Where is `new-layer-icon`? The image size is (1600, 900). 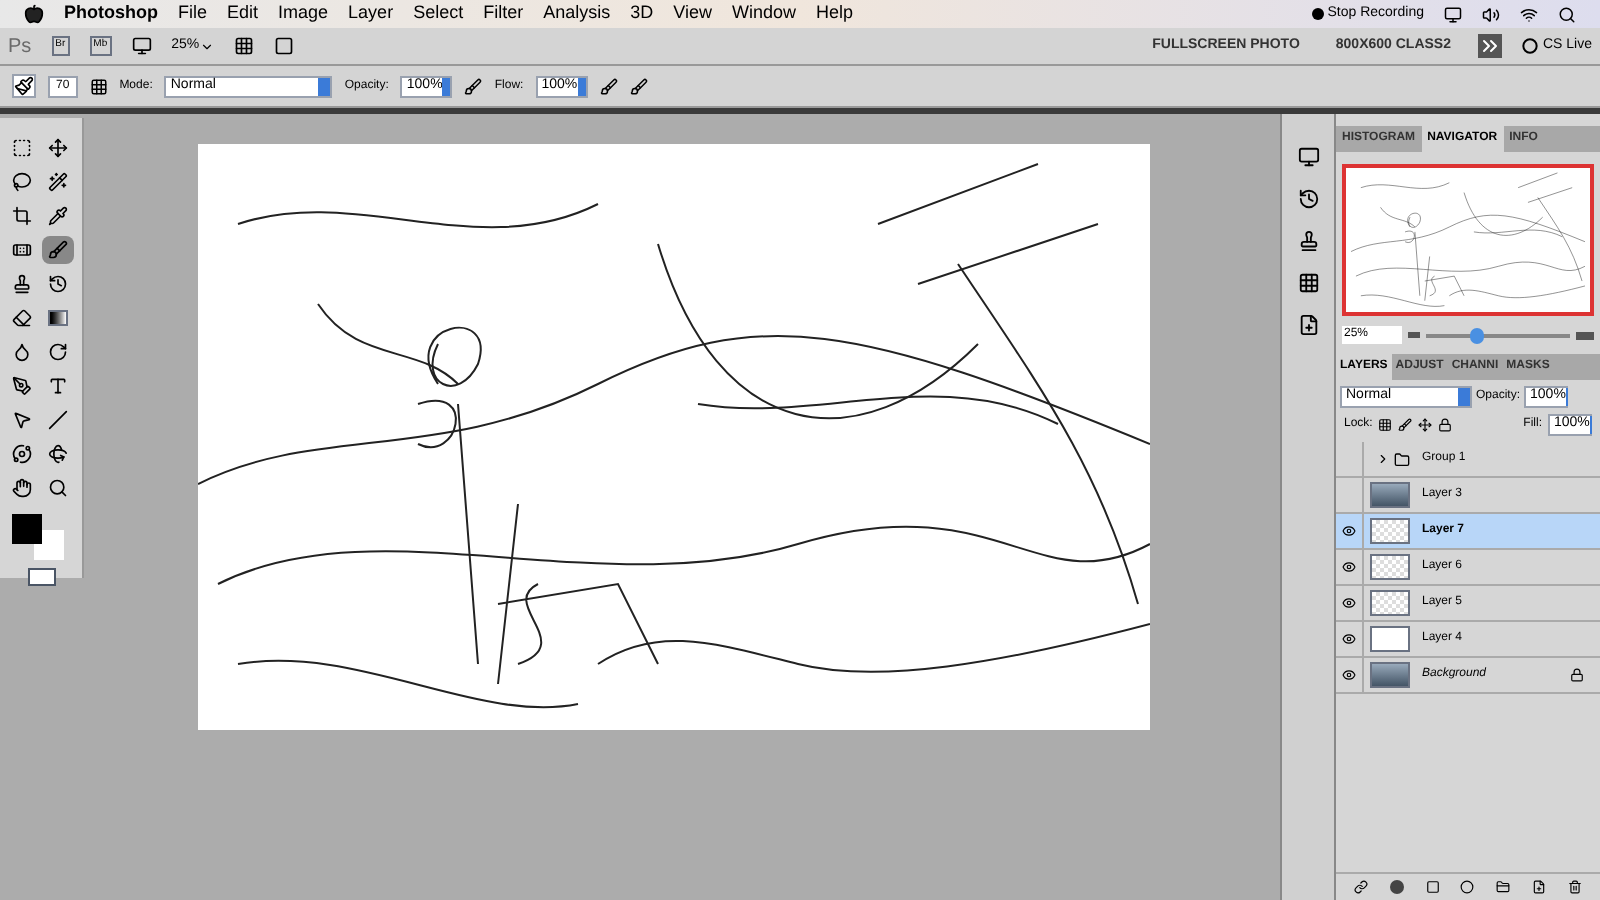
new-layer-icon is located at coordinates (1538, 887).